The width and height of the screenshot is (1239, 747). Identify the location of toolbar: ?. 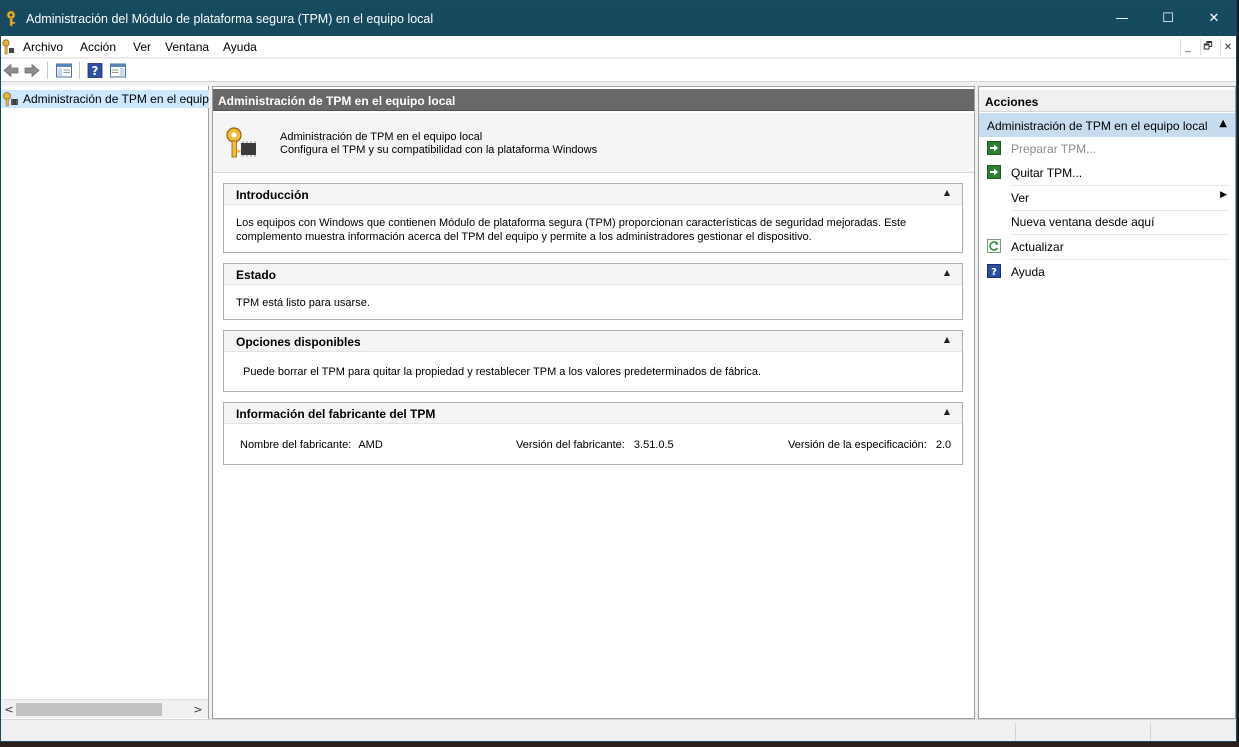
(618, 70).